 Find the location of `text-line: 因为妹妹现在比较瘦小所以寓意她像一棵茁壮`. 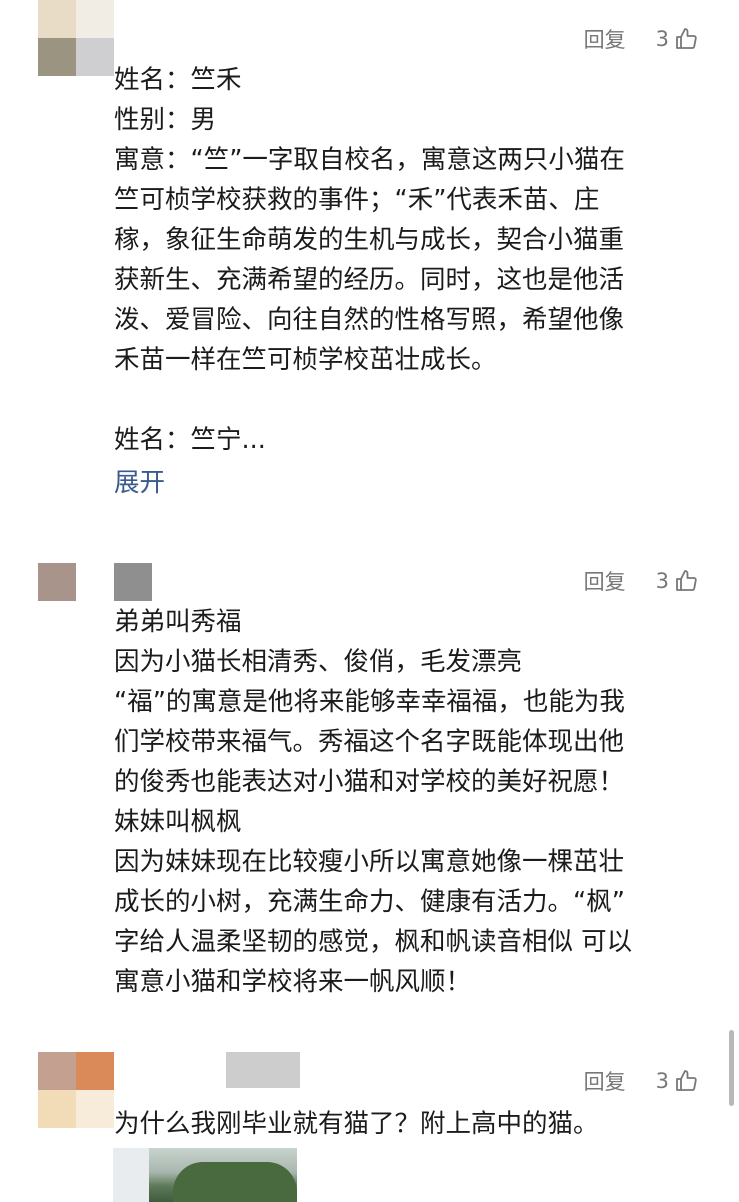

text-line: 因为妹妹现在比较瘦小所以寓意她像一棵茁壮 is located at coordinates (369, 862).